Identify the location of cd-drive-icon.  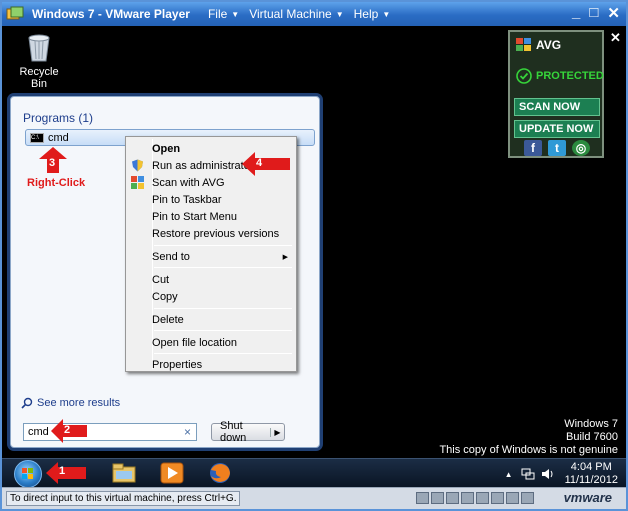
(437, 498).